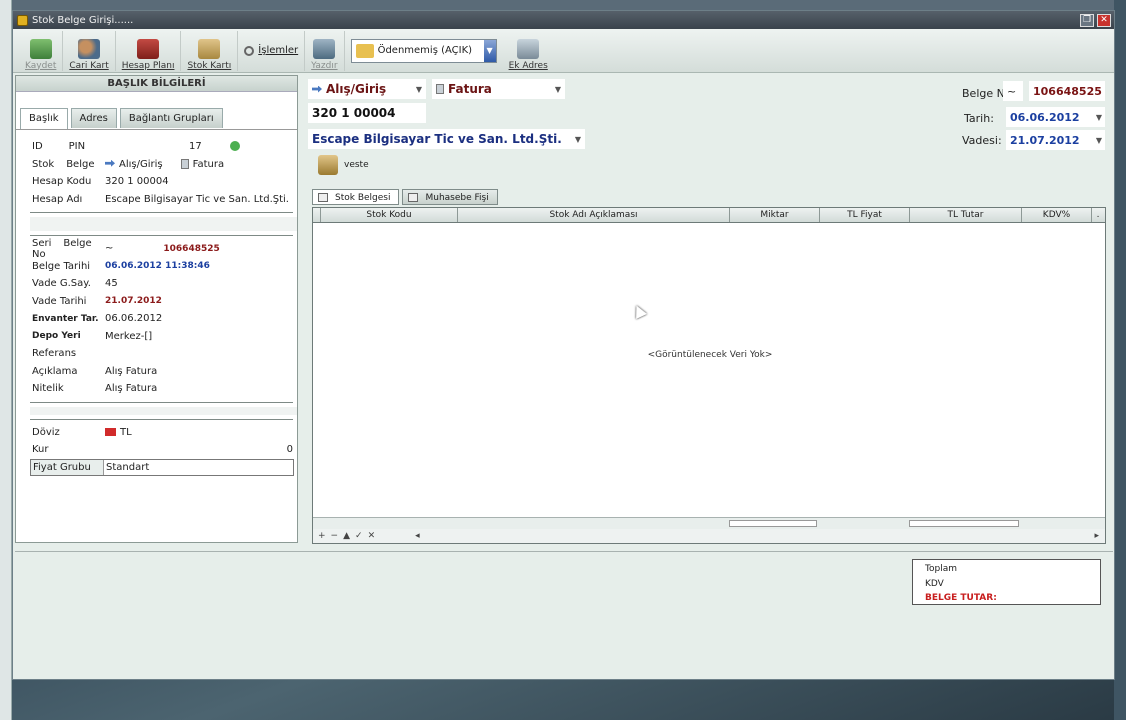 The height and width of the screenshot is (720, 1126). What do you see at coordinates (417, 536) in the screenshot?
I see `scroll-left-icon: ◂` at bounding box center [417, 536].